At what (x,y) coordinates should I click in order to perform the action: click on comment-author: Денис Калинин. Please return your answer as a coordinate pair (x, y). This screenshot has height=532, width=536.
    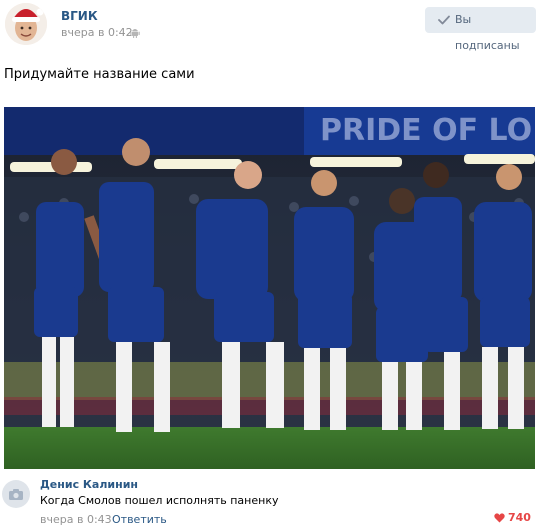
    Looking at the image, I should click on (89, 484).